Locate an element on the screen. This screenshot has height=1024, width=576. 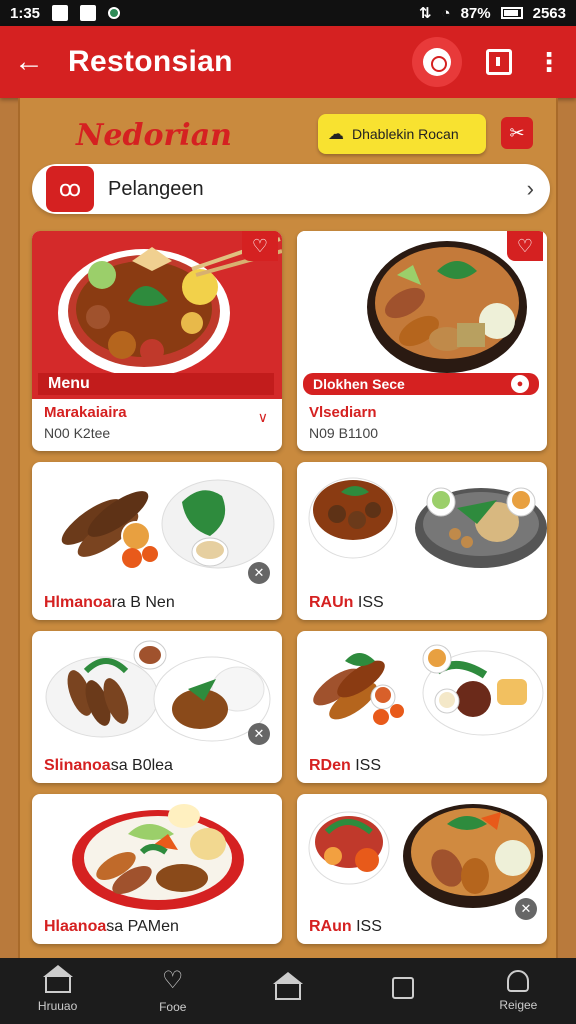
app-title: Restonsian is located at coordinates (150, 61).